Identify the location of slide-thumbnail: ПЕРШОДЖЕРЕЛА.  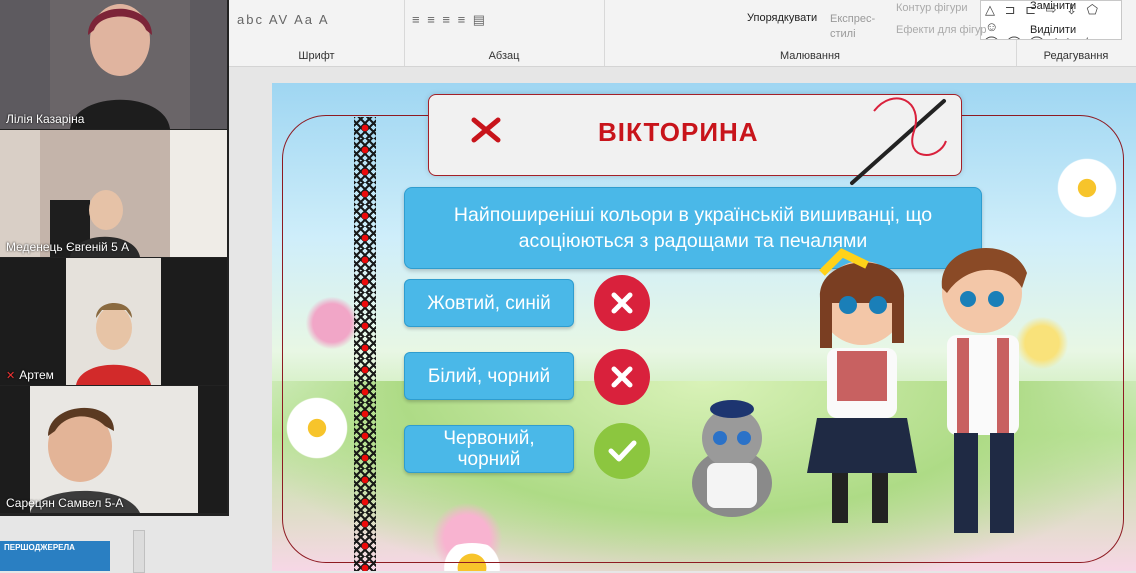
(55, 556).